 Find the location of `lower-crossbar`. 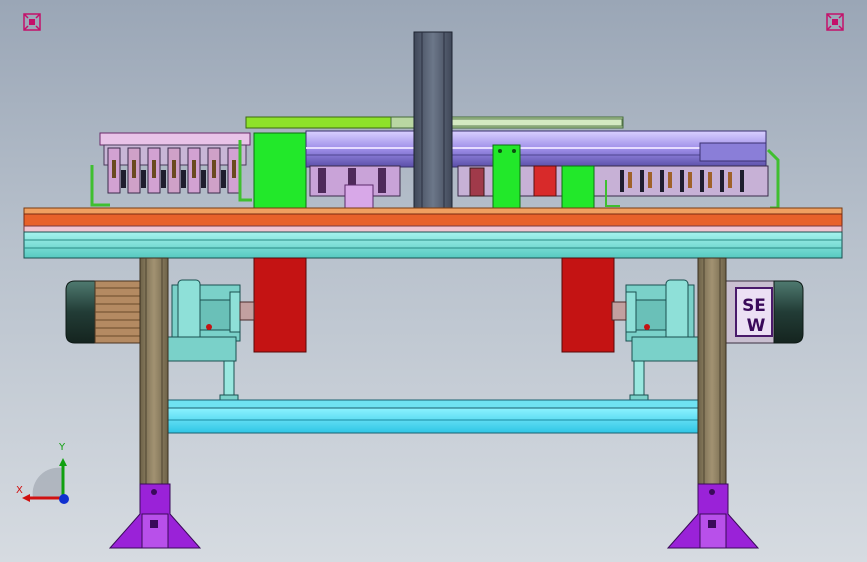

lower-crossbar is located at coordinates (433, 416).